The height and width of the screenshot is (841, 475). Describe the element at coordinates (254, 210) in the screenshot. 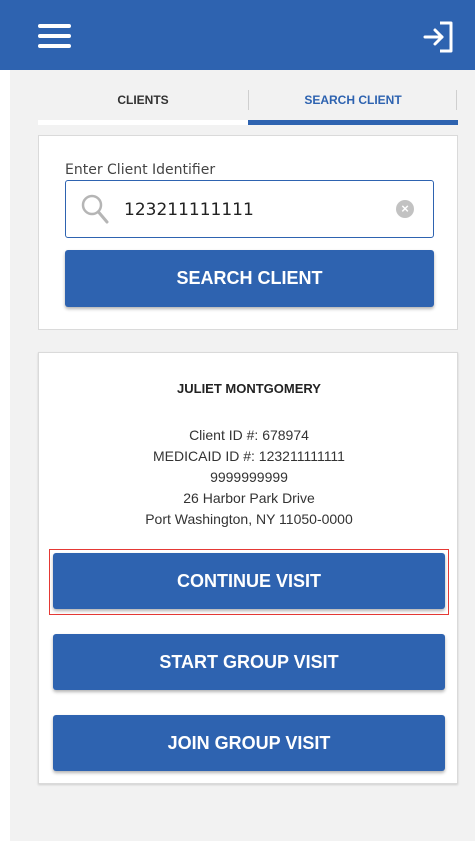

I see `client-identifier-input` at that location.